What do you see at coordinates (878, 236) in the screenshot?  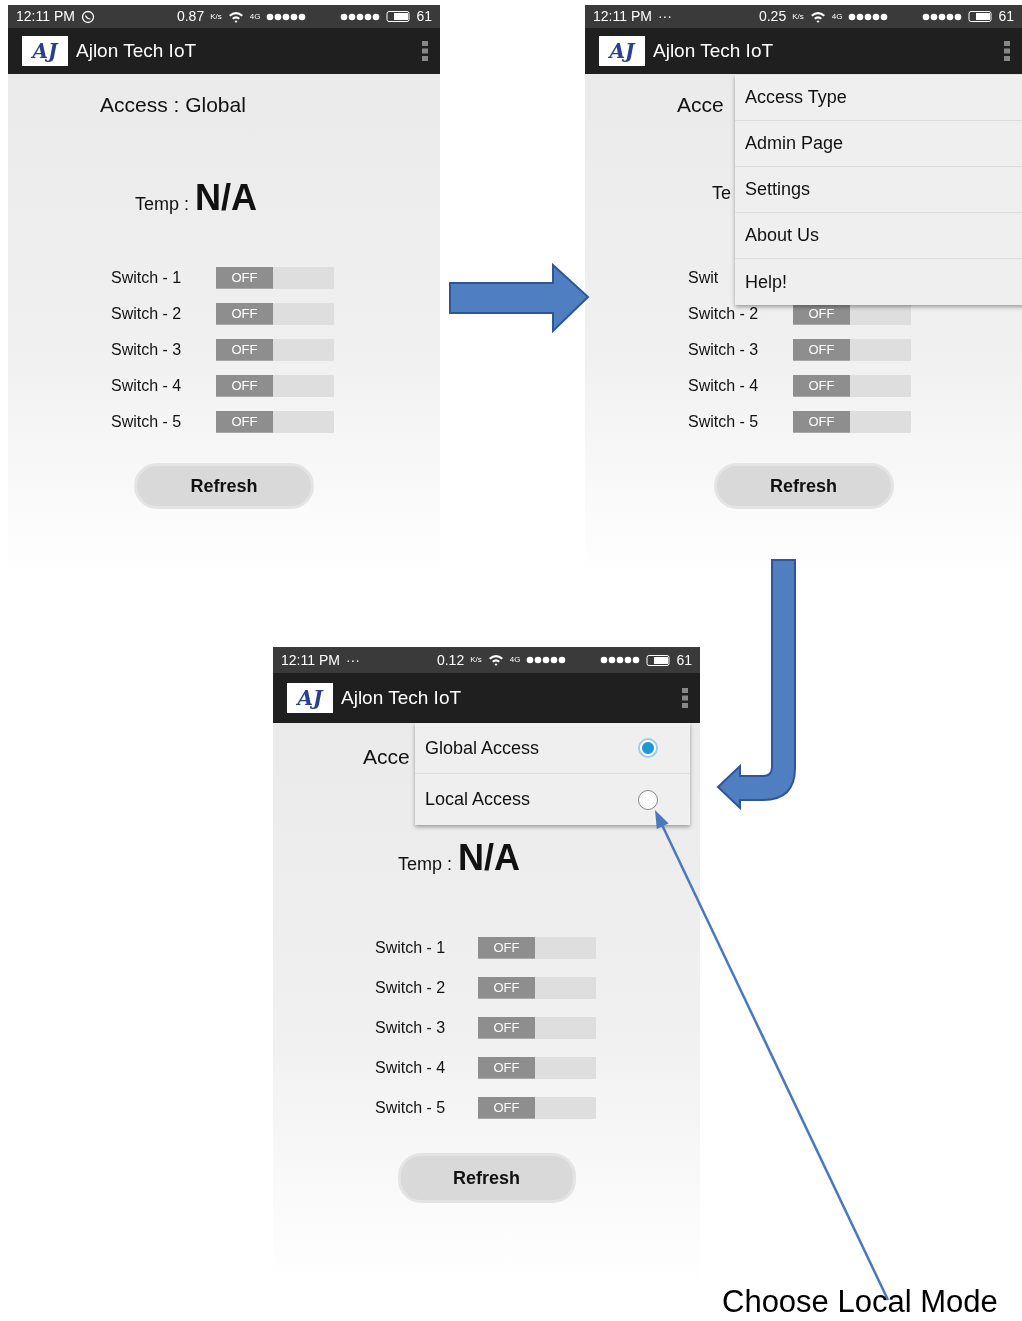 I see `menu-item: About Us` at bounding box center [878, 236].